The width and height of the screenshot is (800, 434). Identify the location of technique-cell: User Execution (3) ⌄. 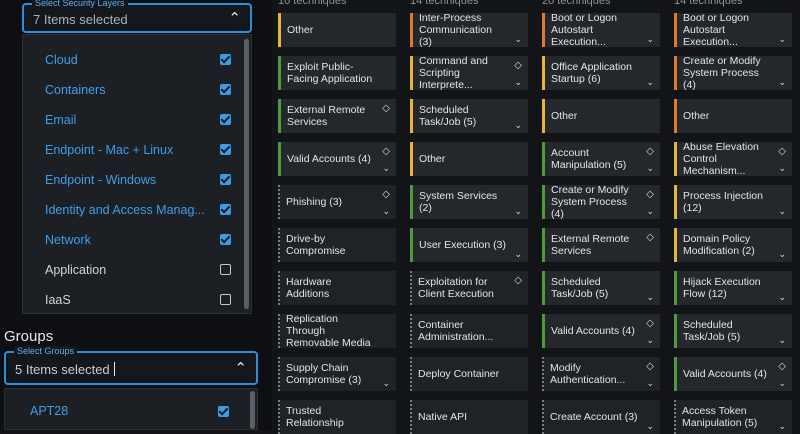
(469, 245).